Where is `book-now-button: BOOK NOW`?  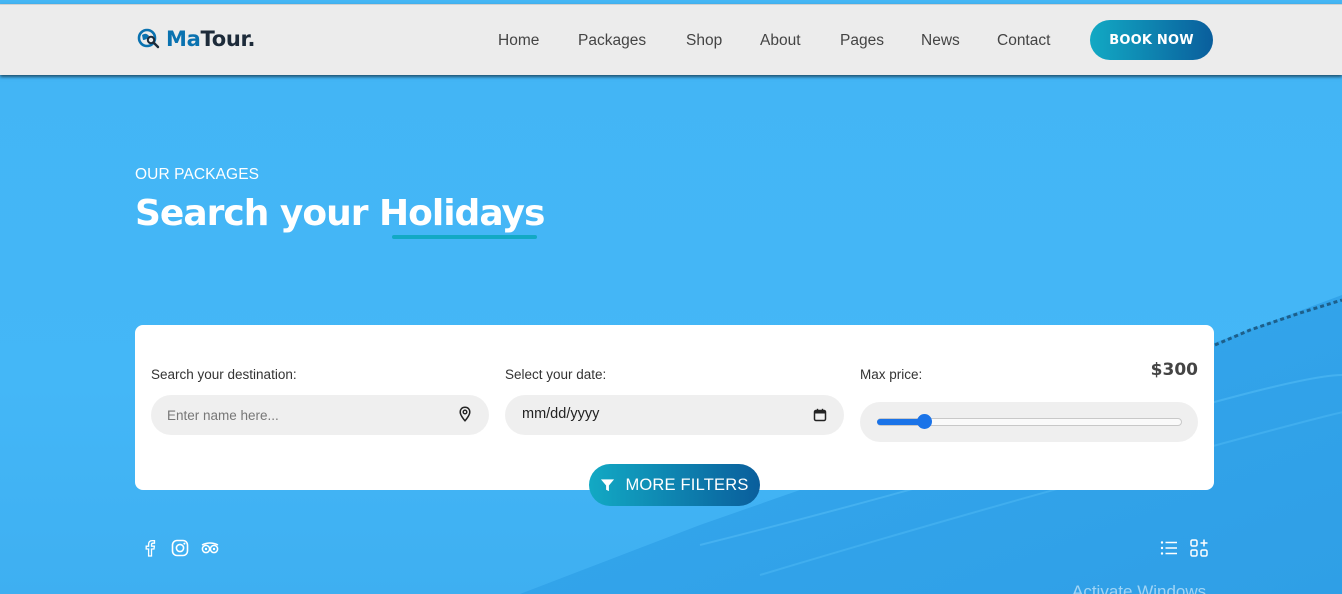
book-now-button: BOOK NOW is located at coordinates (1151, 40).